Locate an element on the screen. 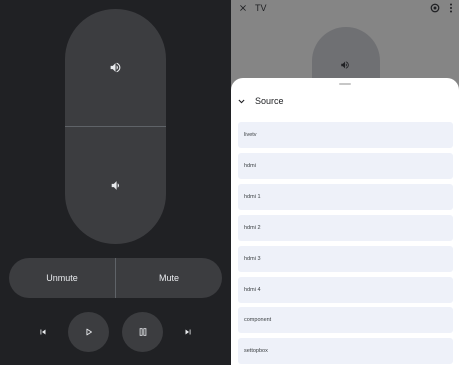 The width and height of the screenshot is (459, 365). play-icon is located at coordinates (88, 332).